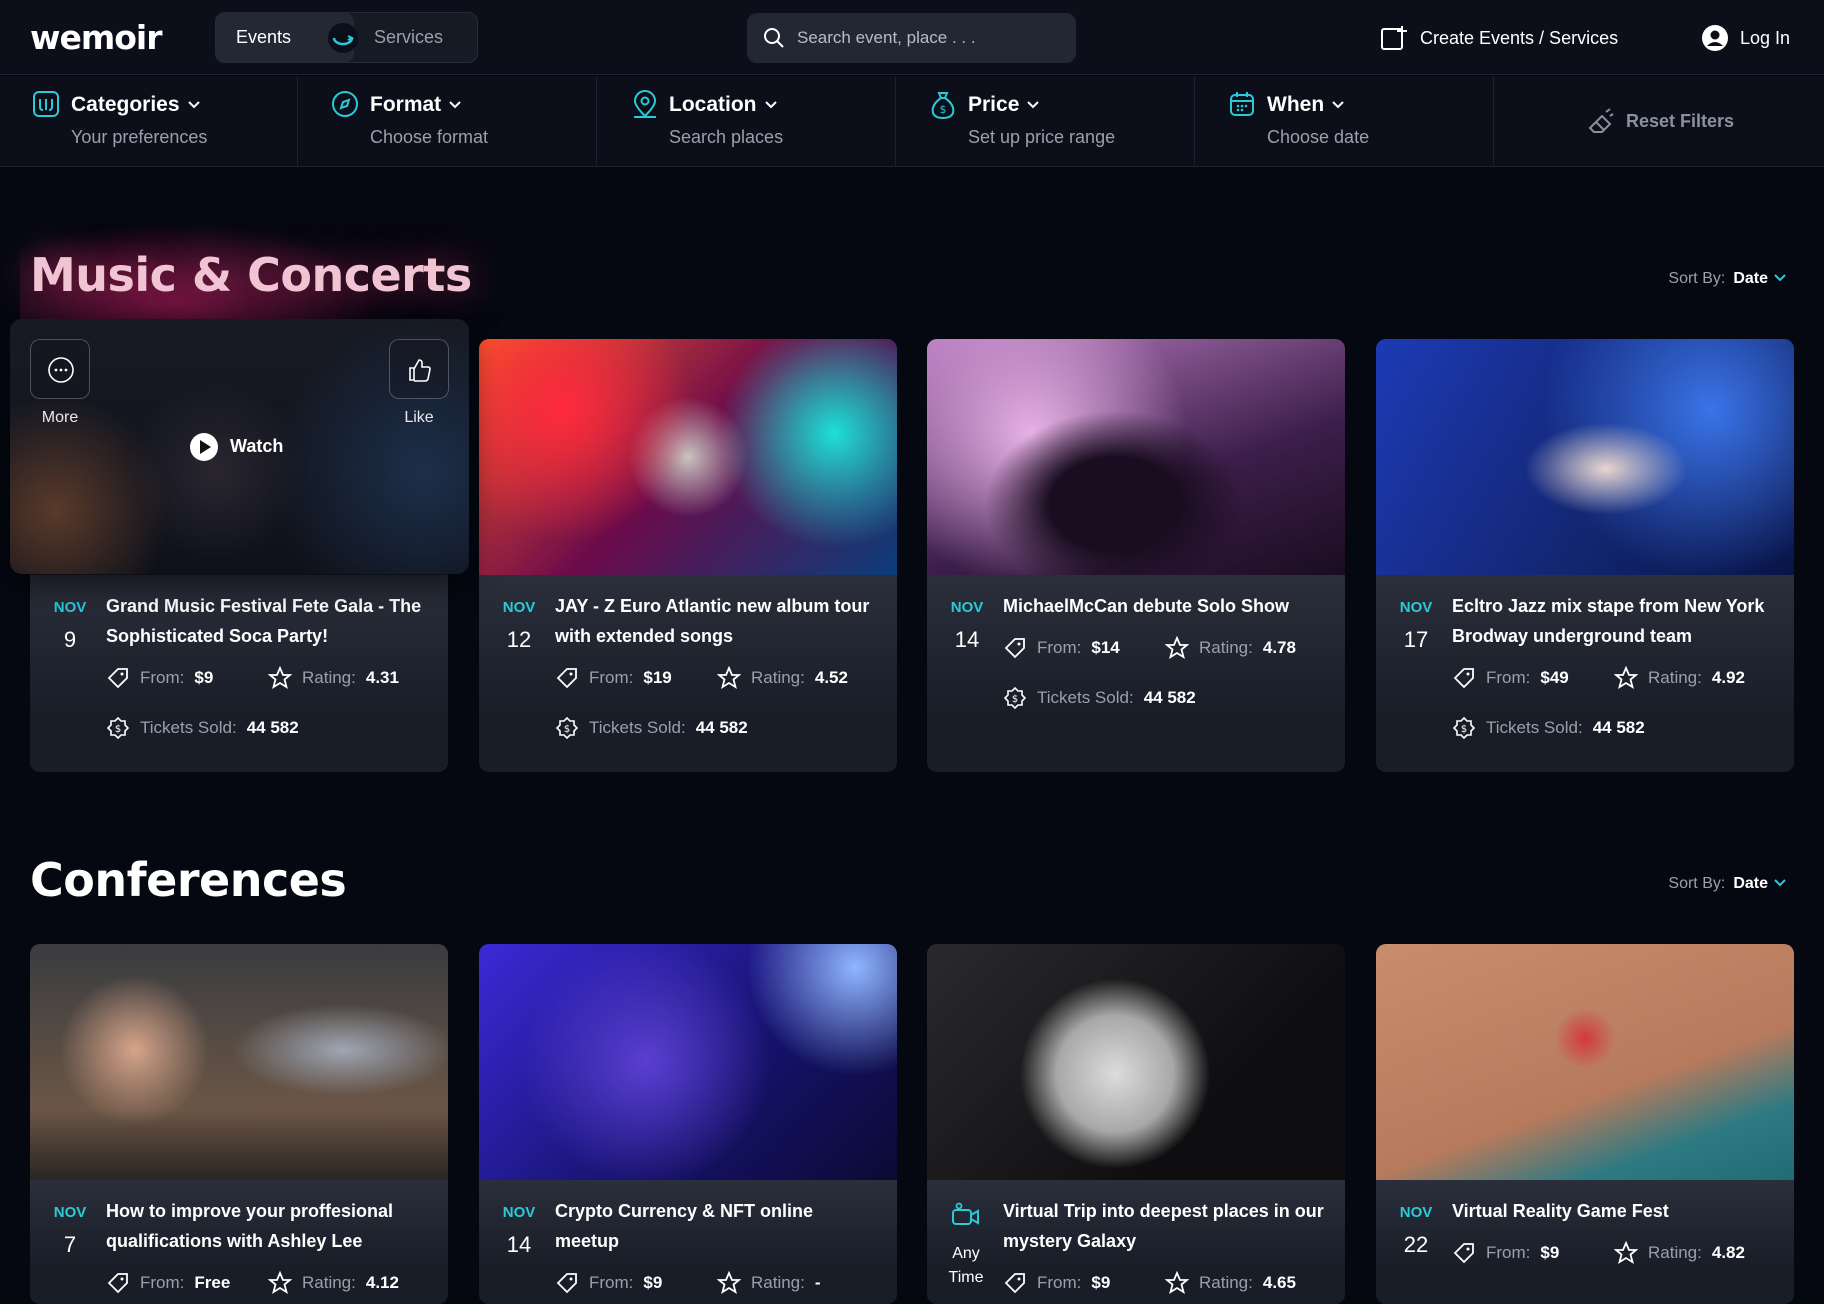 This screenshot has width=1824, height=1304. I want to click on section-title-music: Music & Concerts, so click(251, 275).